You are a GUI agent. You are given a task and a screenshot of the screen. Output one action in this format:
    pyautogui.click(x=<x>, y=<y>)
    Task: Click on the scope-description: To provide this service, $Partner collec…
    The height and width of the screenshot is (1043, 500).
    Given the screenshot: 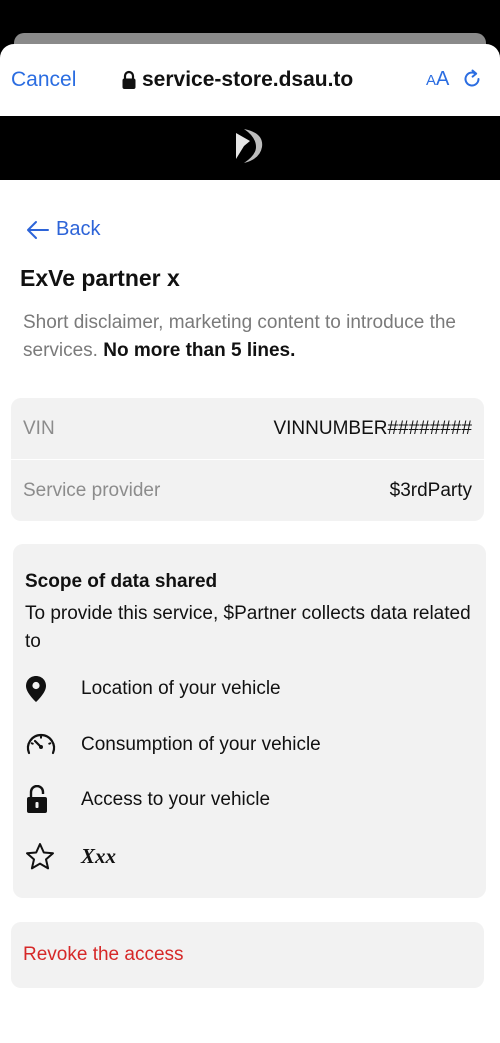 What is the action you would take?
    pyautogui.click(x=248, y=627)
    